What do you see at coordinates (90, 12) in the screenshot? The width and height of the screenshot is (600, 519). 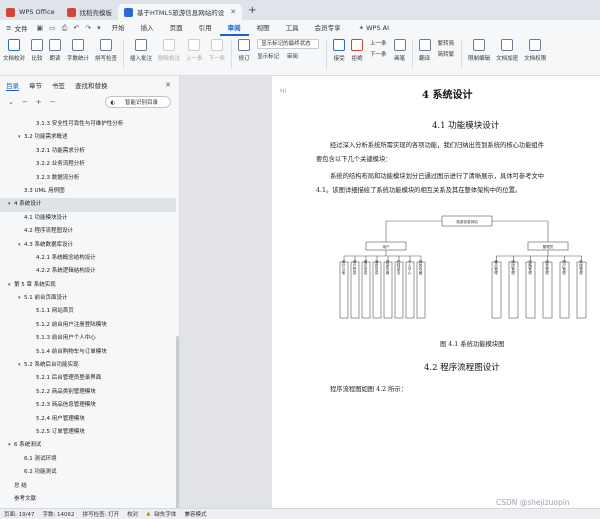 I see `tab-templates: 找稻壳模板` at bounding box center [90, 12].